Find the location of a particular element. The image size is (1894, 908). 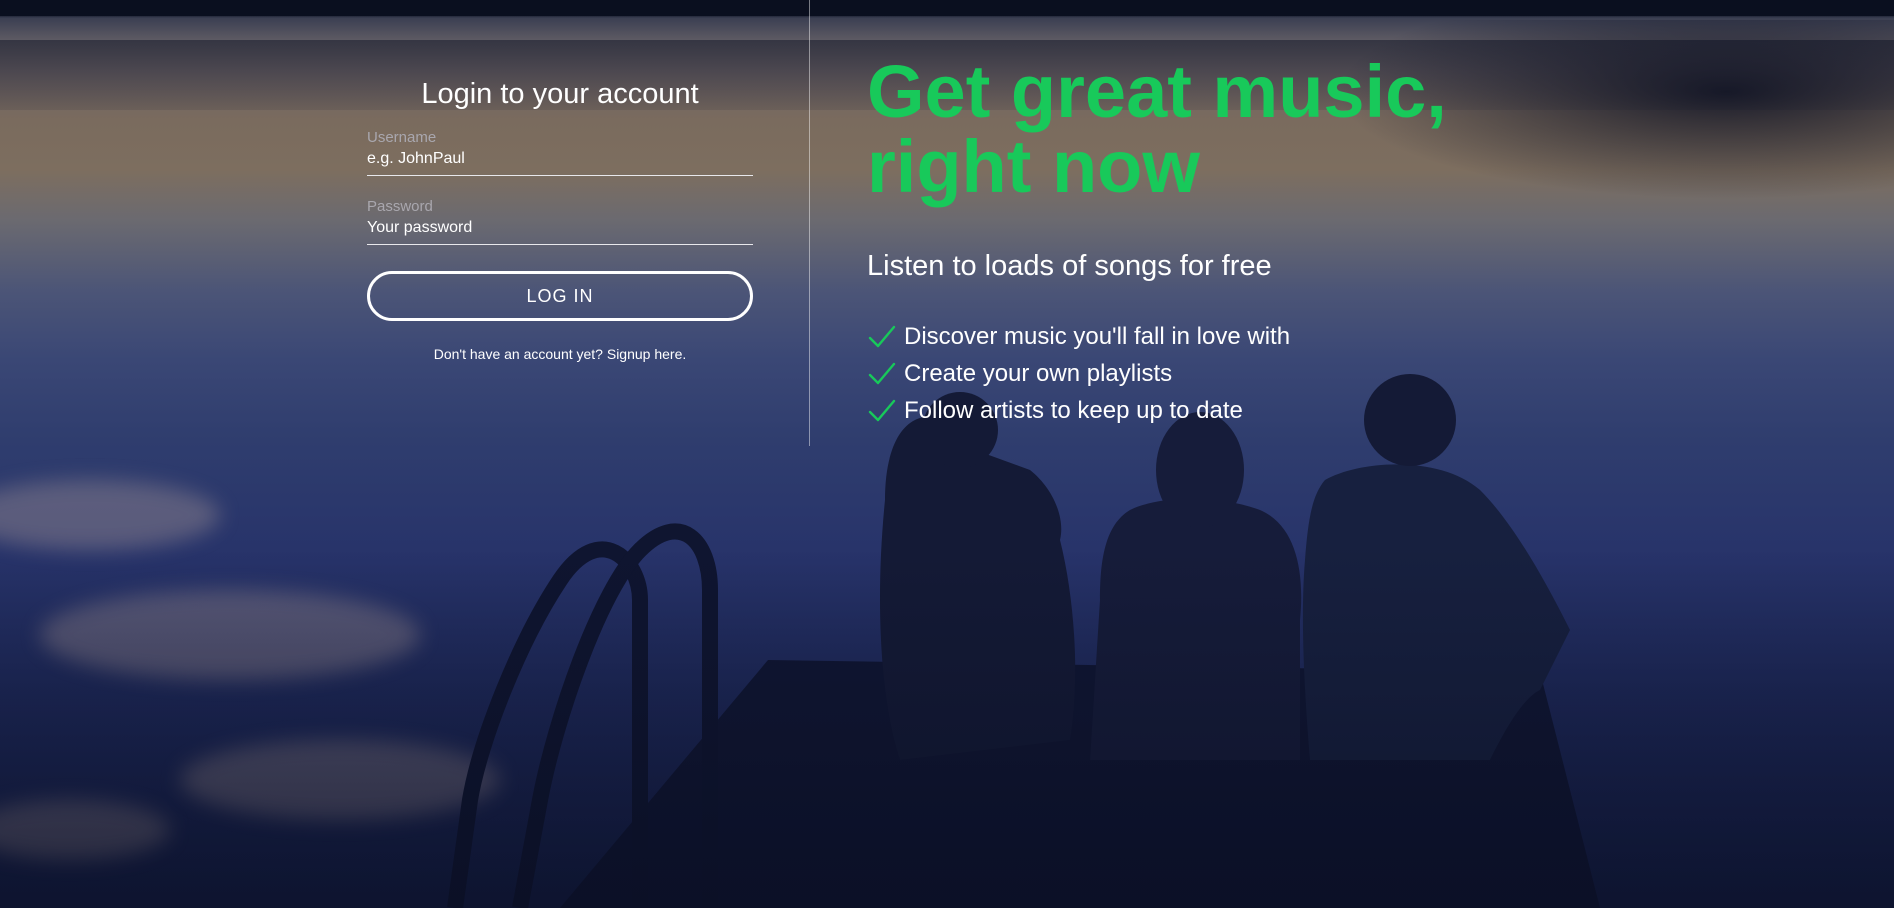

username-label: Username is located at coordinates (402, 137).